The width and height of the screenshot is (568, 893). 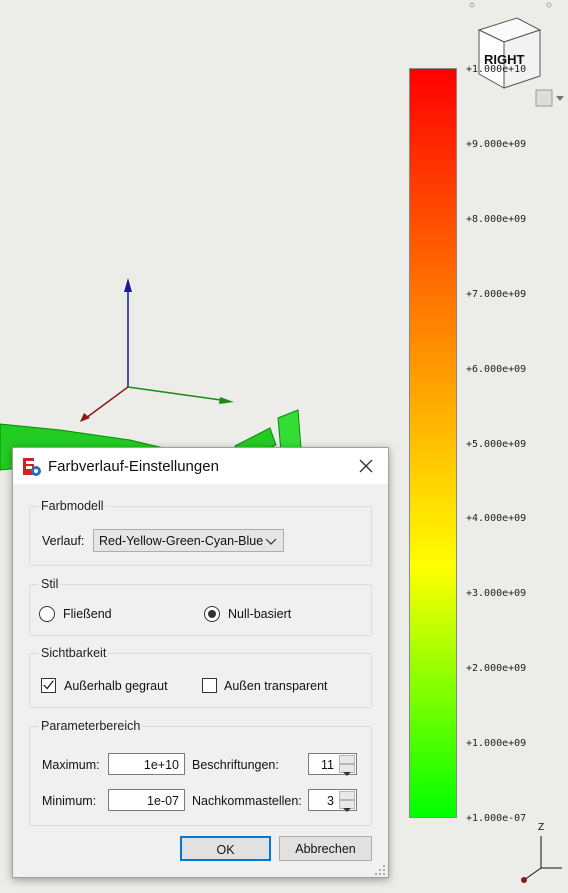 I want to click on color-scale-tick-label: +7.000e+09, so click(x=496, y=294).